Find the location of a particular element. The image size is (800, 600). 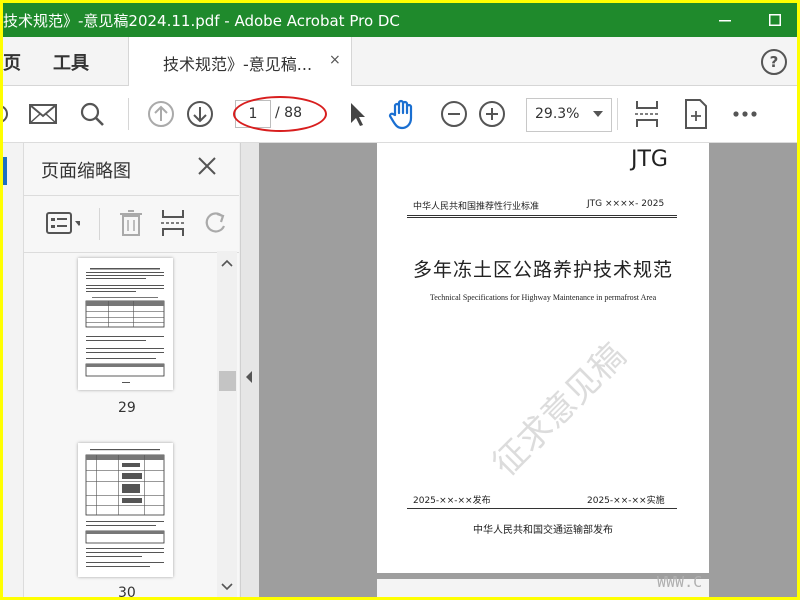

chevron-up-icon is located at coordinates (227, 263).